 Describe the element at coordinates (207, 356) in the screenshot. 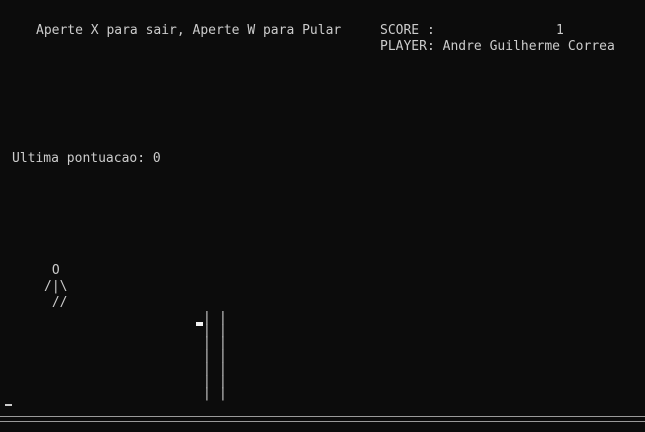

I see `obstacle-left-wall: | | | | | | |` at that location.